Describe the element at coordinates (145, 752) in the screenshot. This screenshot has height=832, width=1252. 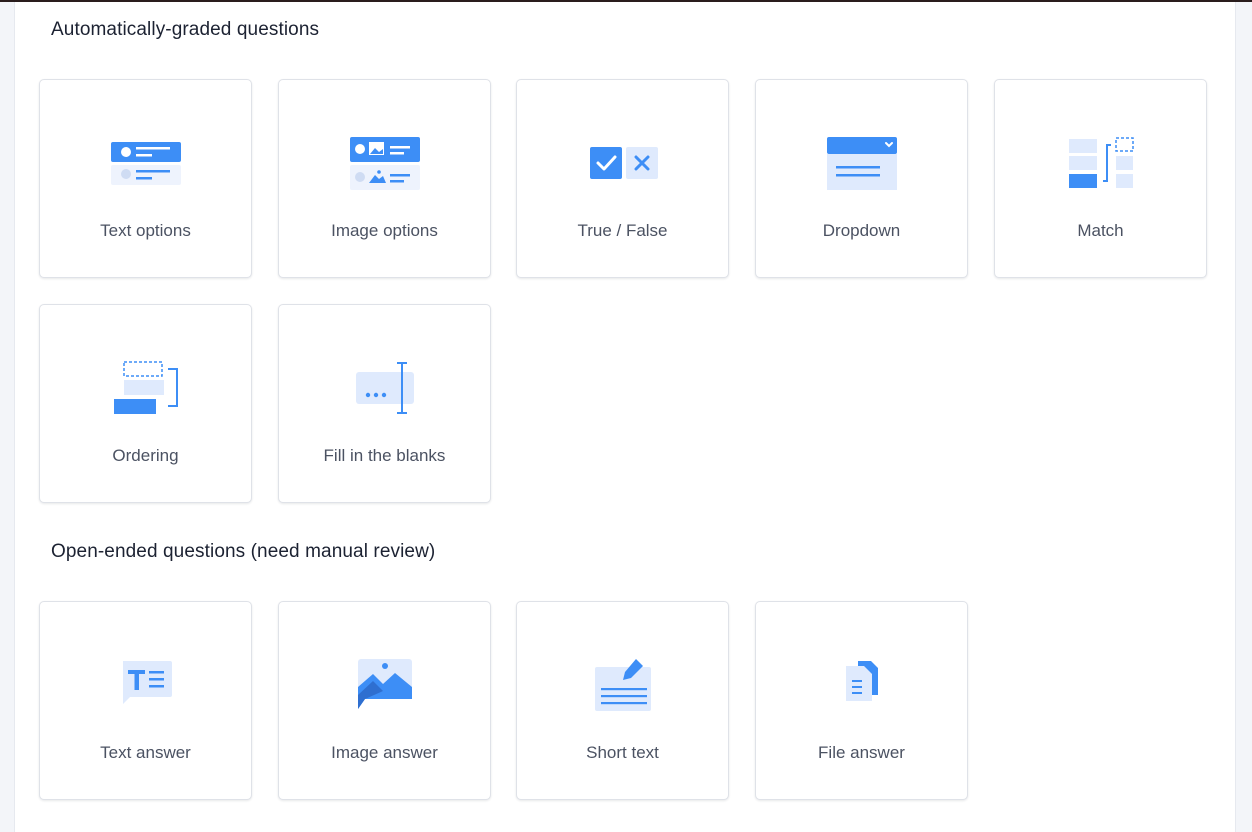
I see `card-label: Text answer` at that location.